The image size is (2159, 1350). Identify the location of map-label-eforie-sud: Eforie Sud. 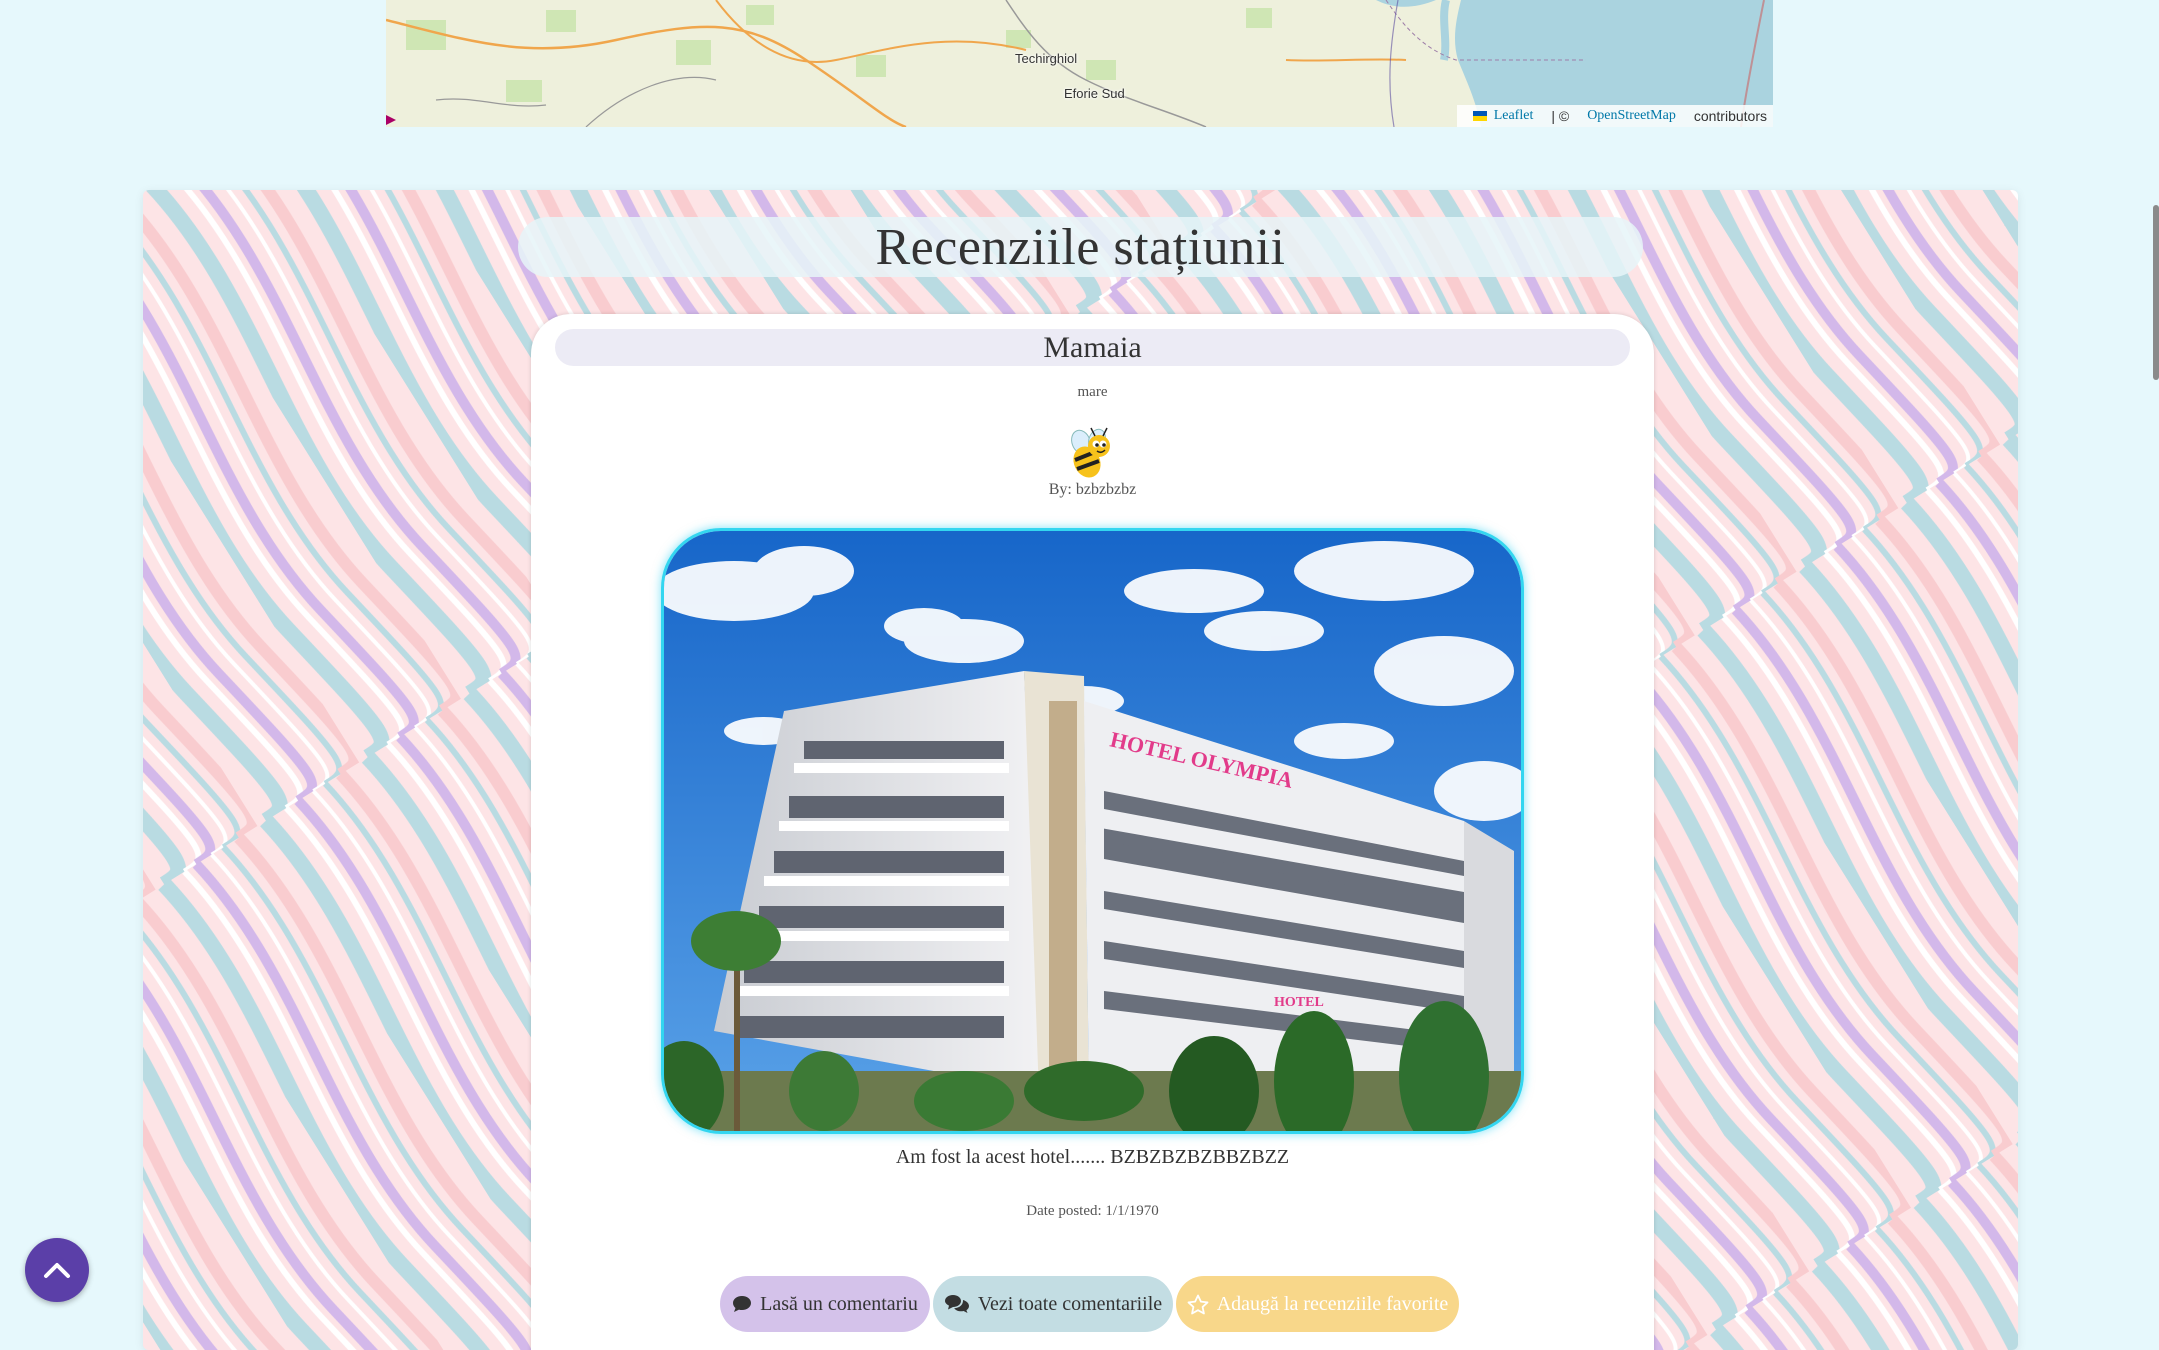
(1094, 93).